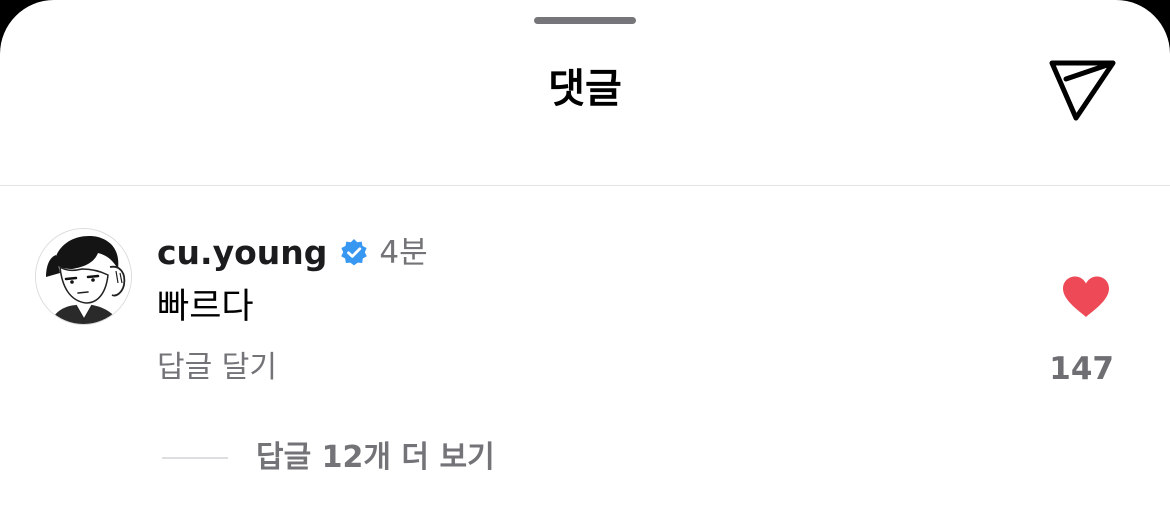  Describe the element at coordinates (217, 368) in the screenshot. I see `reply-button: 답글 달기` at that location.